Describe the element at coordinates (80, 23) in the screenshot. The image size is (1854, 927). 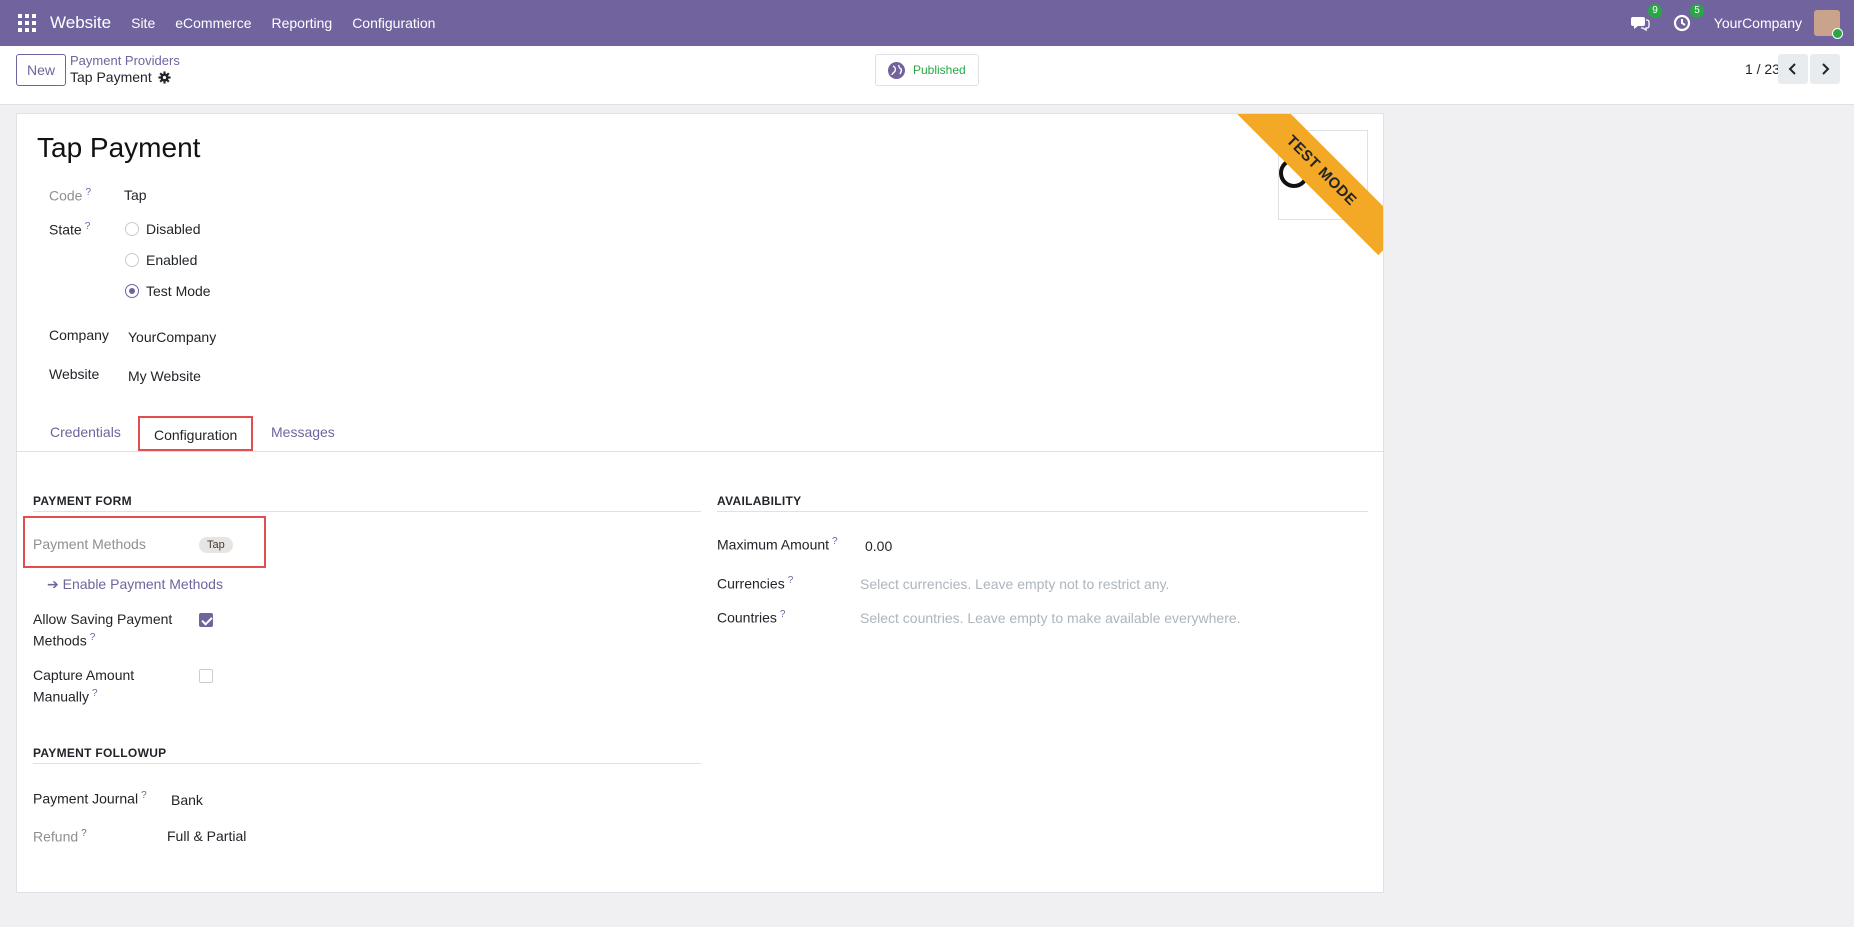
I see `app-name: Website` at that location.